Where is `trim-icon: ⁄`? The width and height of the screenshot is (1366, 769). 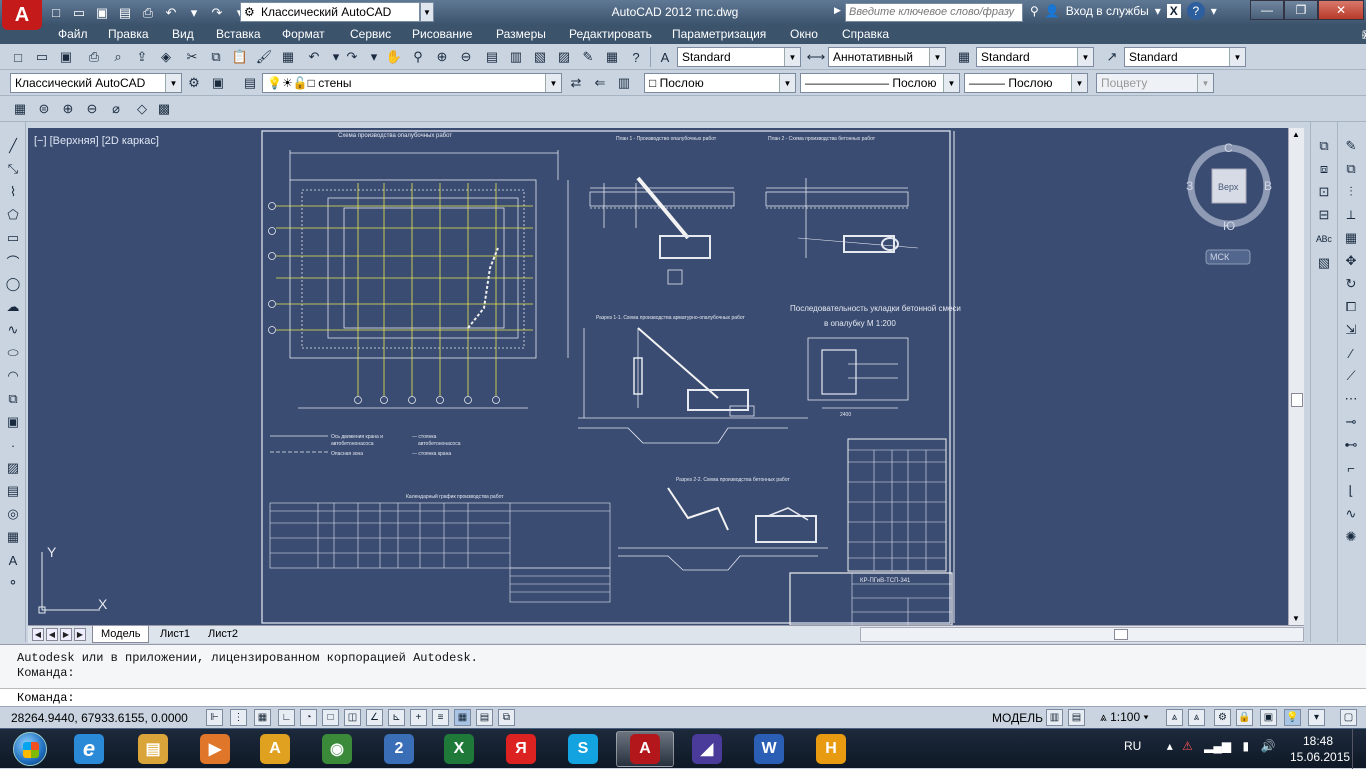
trim-icon: ⁄ is located at coordinates (1351, 353).